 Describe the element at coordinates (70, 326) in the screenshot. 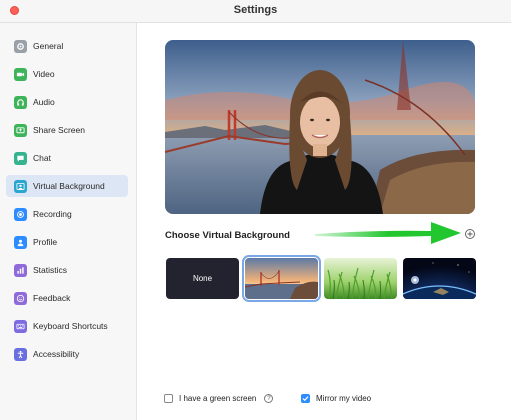

I see `sidebar-item-label: Keyboard Shortcuts` at that location.